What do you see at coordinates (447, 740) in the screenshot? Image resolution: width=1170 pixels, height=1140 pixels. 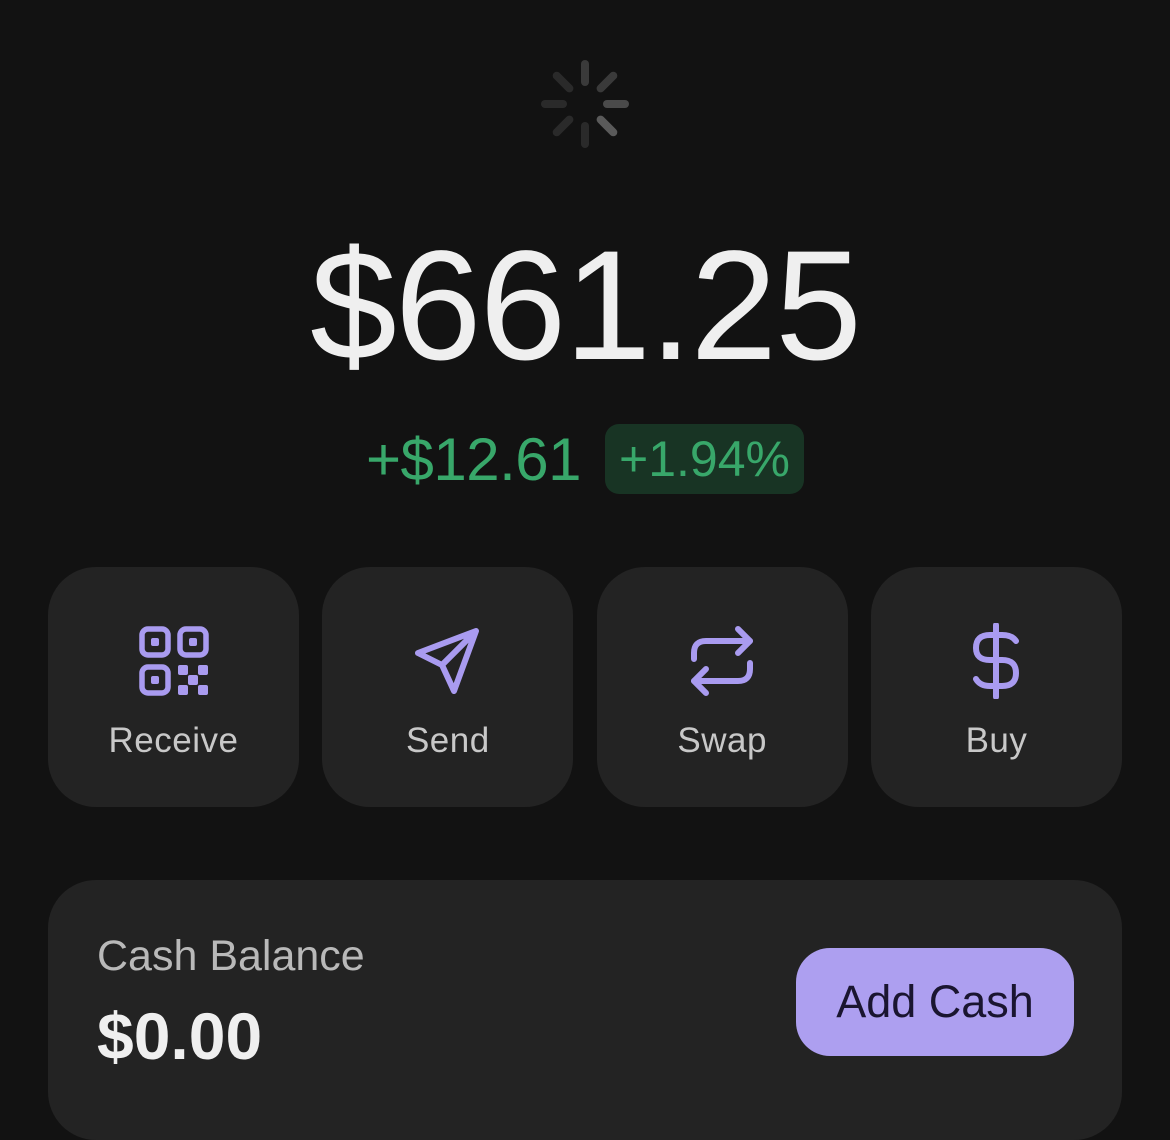 I see `send-label: Send` at bounding box center [447, 740].